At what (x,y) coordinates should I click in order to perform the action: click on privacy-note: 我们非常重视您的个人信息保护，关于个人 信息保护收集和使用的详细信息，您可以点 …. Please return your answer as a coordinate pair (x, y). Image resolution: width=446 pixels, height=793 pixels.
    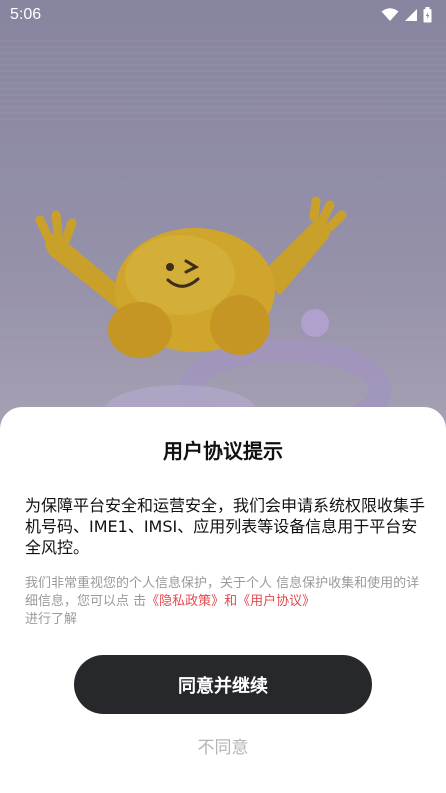
    Looking at the image, I should click on (224, 602).